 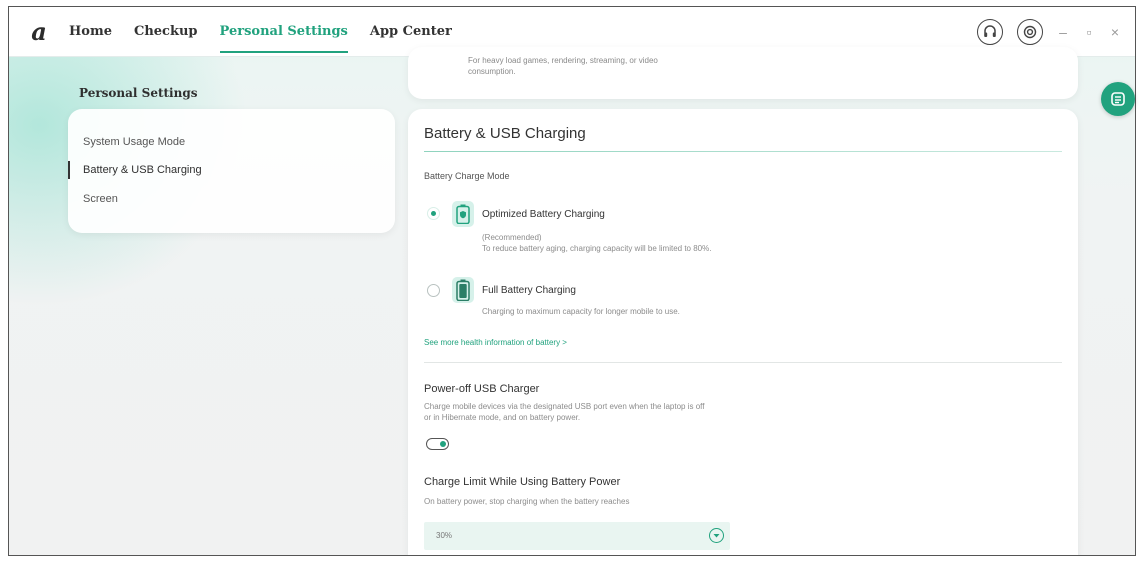 What do you see at coordinates (142, 170) in the screenshot?
I see `sidebar-item-battery-usb-charging: Battery & USB Charging` at bounding box center [142, 170].